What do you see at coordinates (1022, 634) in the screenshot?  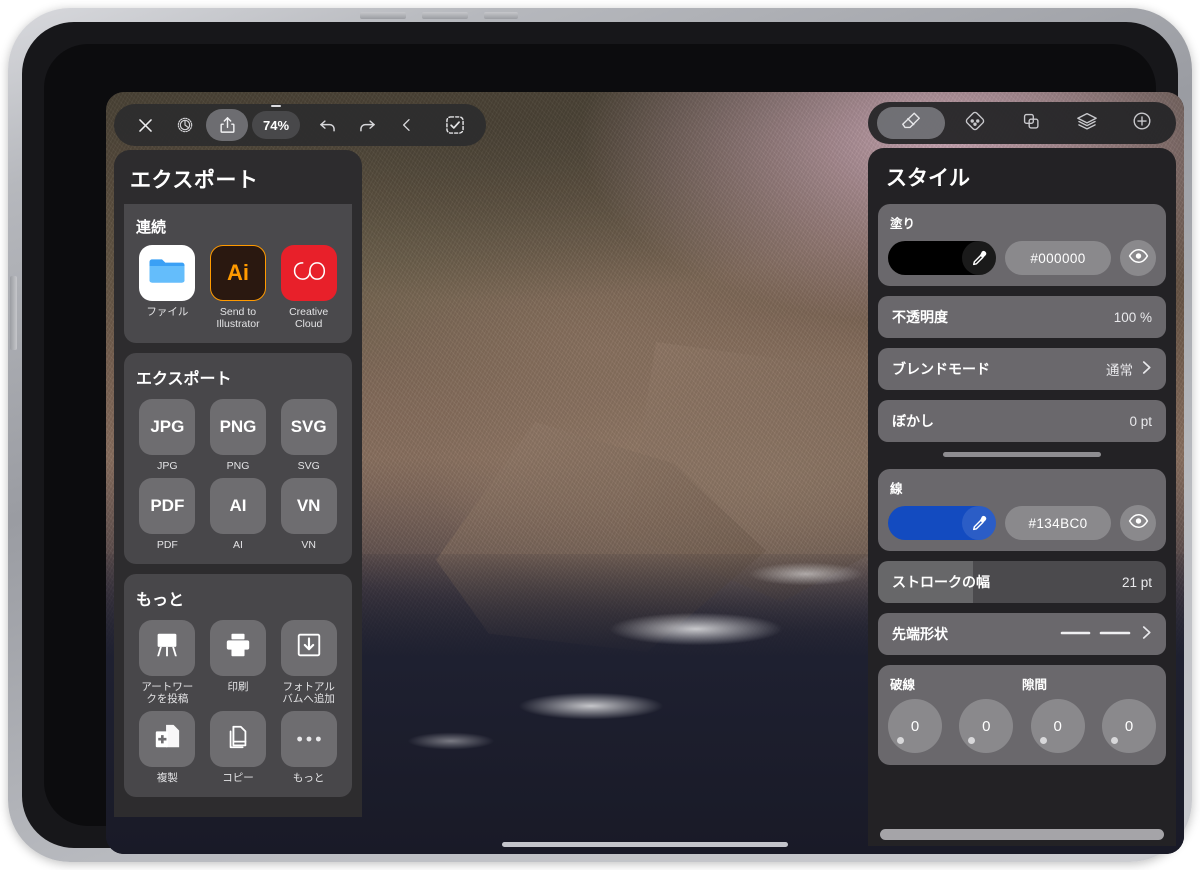 I see `cap-shape-row: 先端形状` at bounding box center [1022, 634].